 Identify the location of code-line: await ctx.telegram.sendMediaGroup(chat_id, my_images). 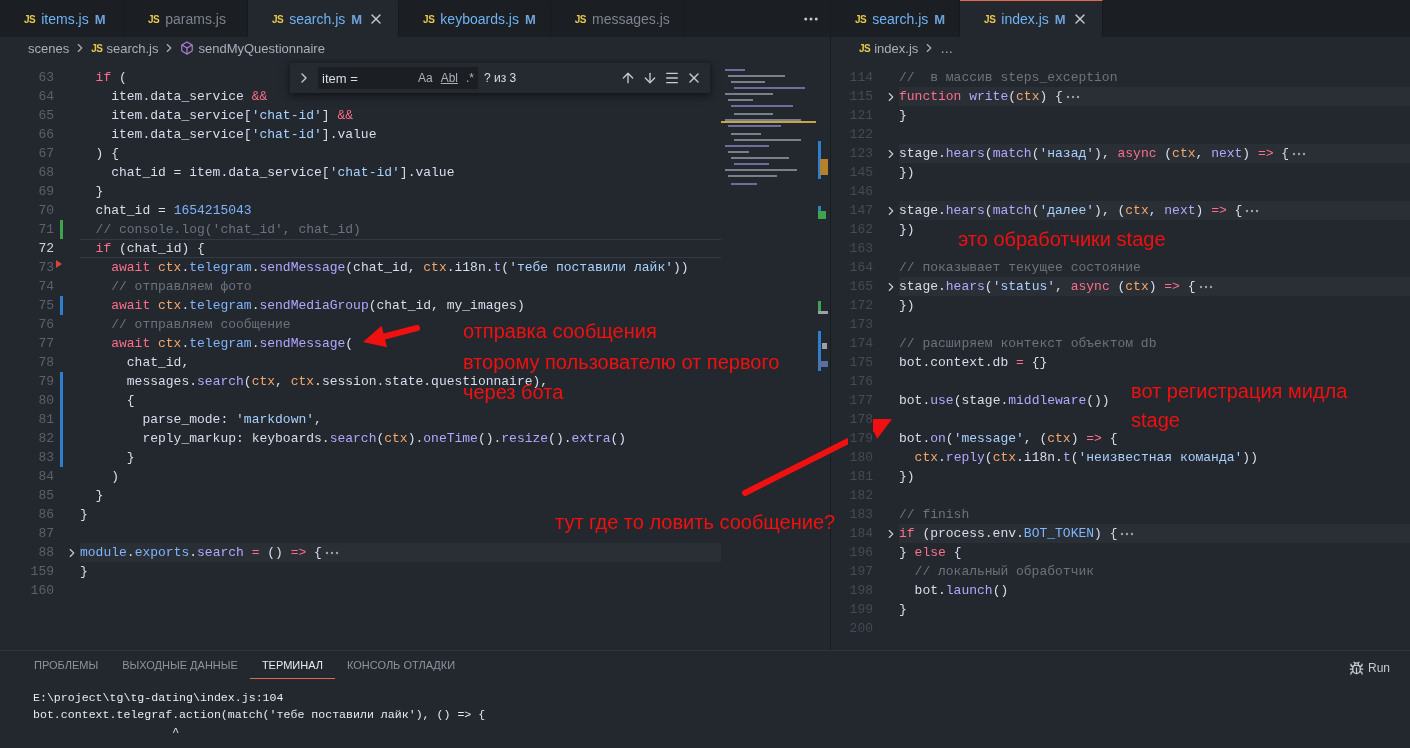
(317, 305).